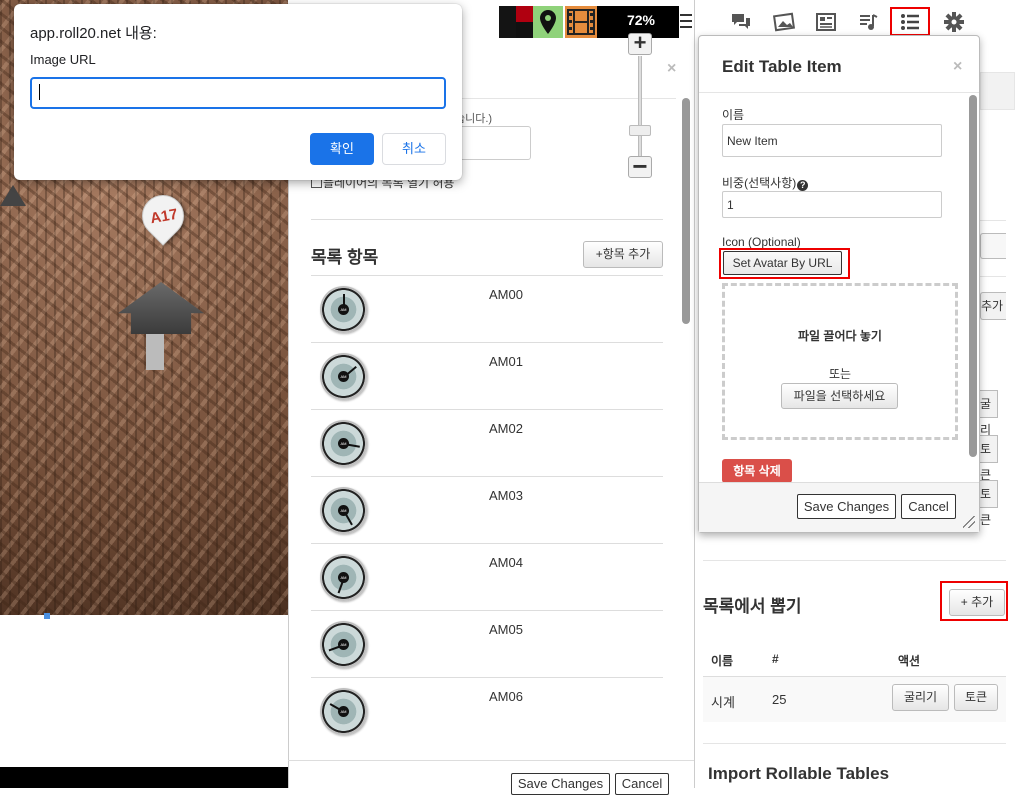  What do you see at coordinates (976, 697) in the screenshot?
I see `token-button: 토큰` at bounding box center [976, 697].